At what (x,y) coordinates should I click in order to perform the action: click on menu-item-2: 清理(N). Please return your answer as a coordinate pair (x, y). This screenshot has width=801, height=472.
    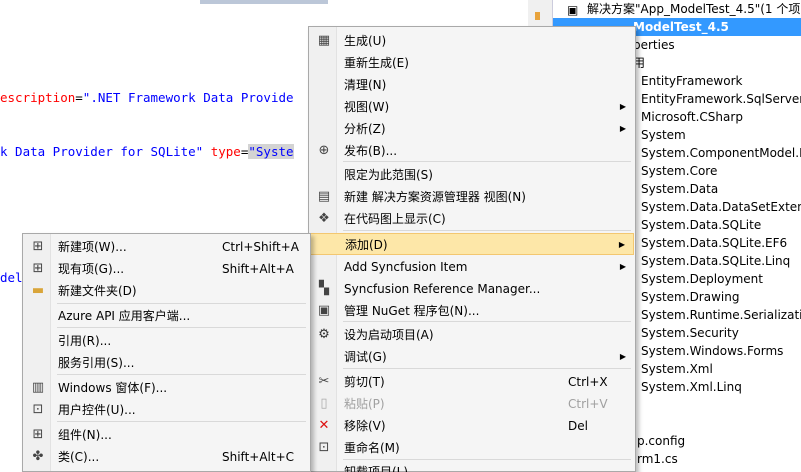
    Looking at the image, I should click on (472, 85).